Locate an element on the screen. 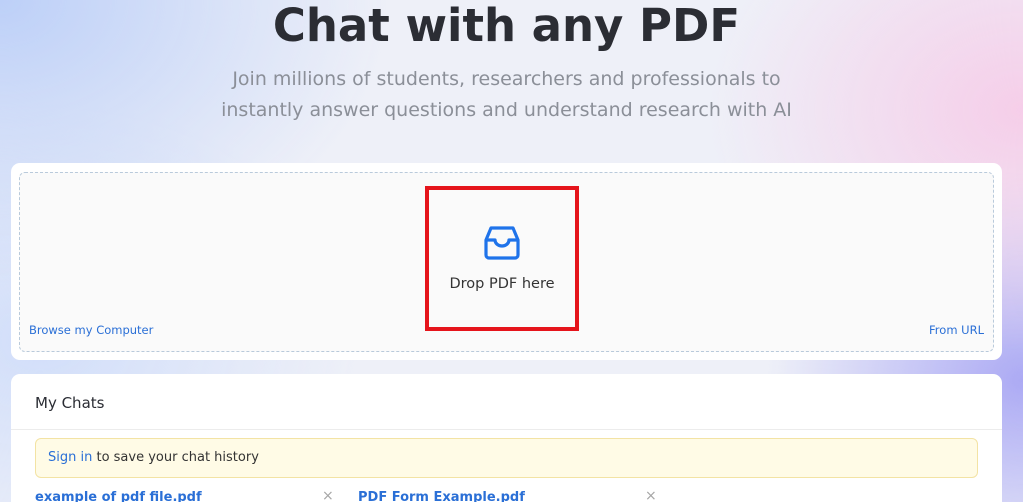 The image size is (1023, 502). chat-file-name: PDF Form Example.pdf is located at coordinates (441, 496).